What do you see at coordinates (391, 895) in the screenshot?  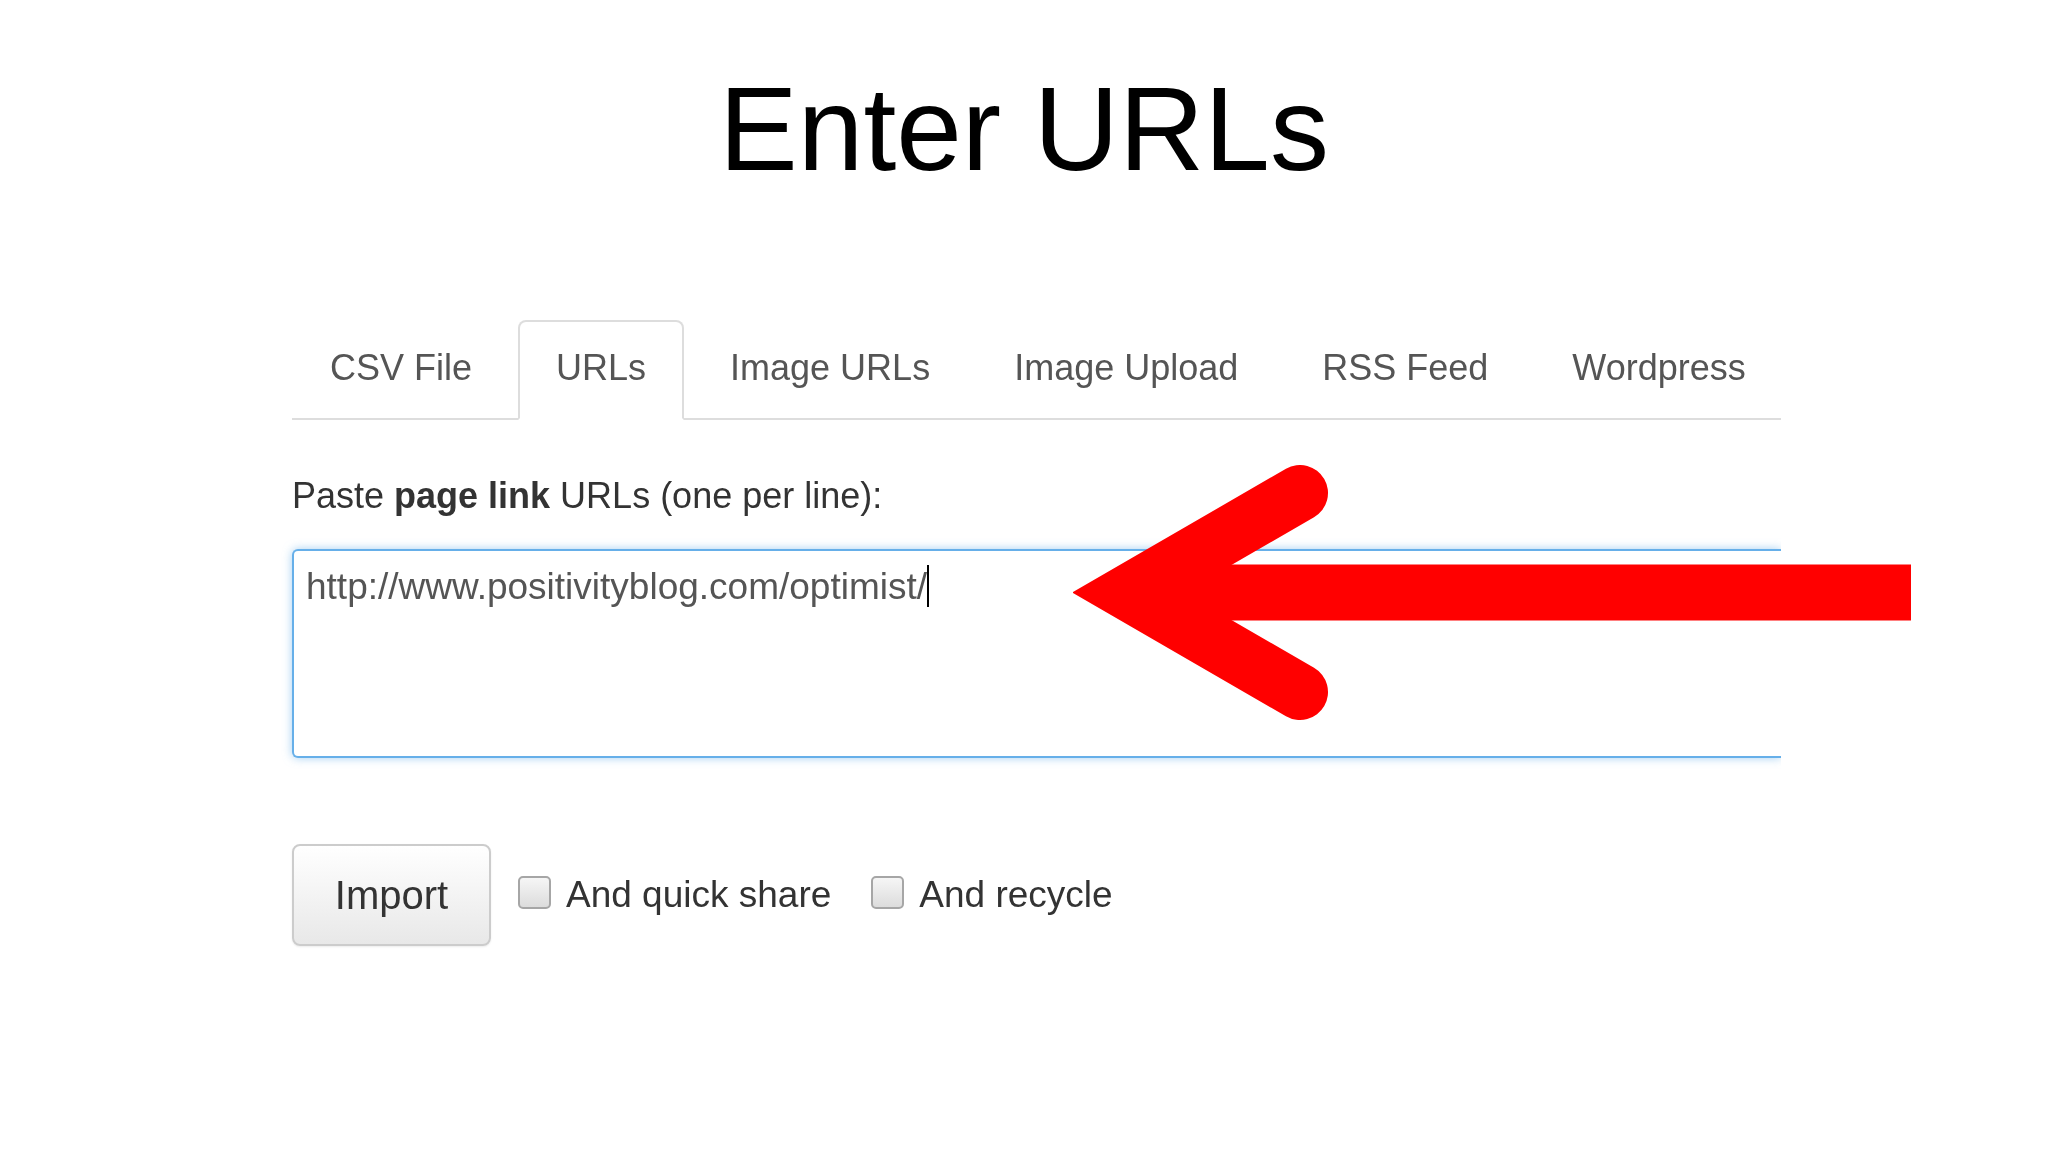 I see `import-button: Import` at bounding box center [391, 895].